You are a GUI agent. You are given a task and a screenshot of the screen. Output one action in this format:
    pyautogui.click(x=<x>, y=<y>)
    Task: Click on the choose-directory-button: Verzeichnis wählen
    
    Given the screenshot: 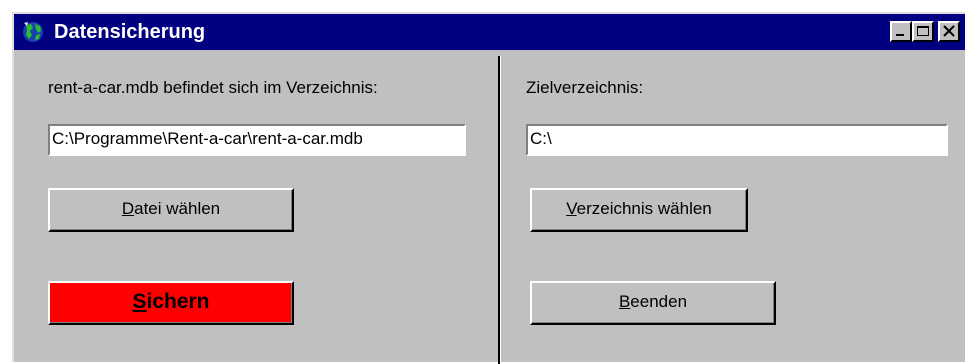 What is the action you would take?
    pyautogui.click(x=639, y=210)
    